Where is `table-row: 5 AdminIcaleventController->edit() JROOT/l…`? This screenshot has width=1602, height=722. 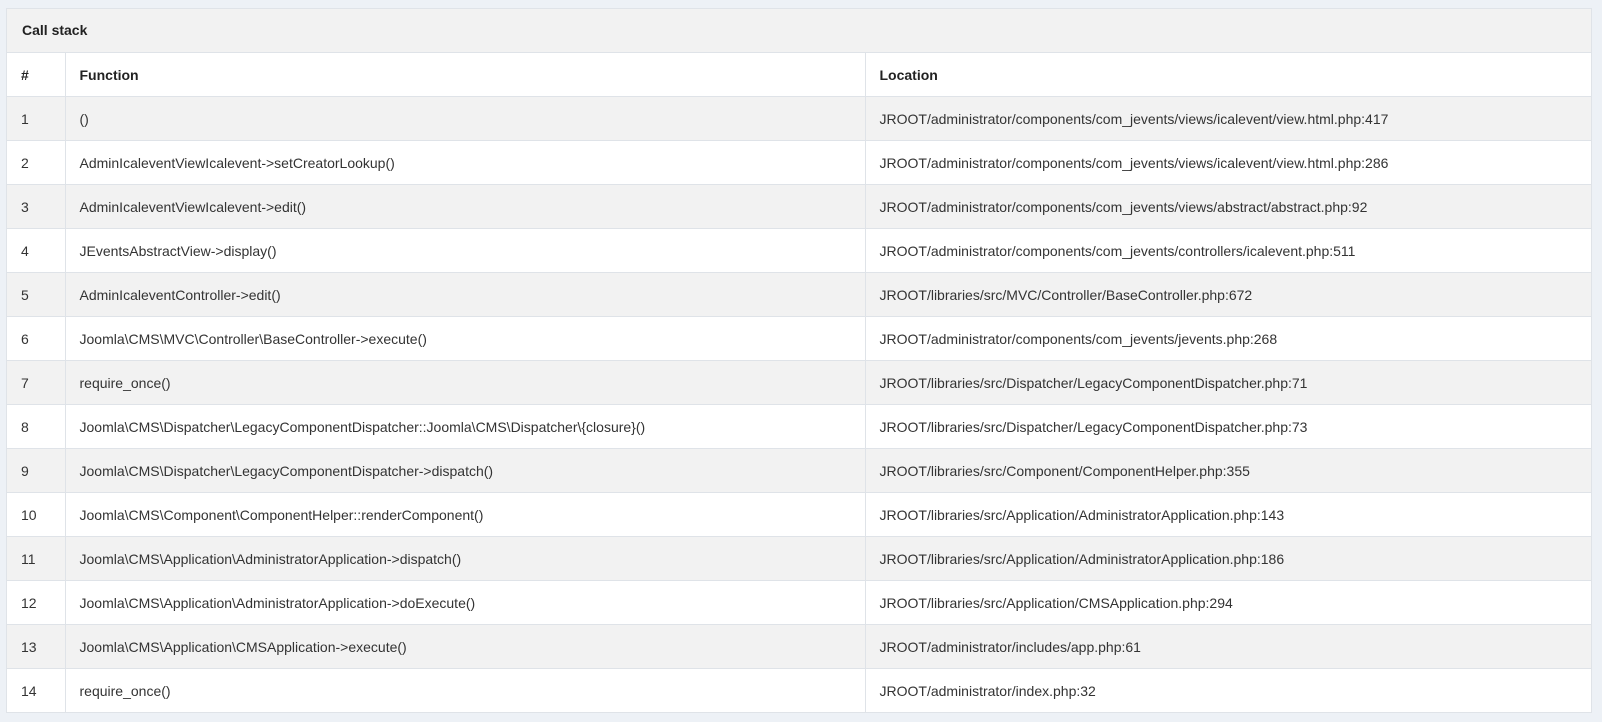
table-row: 5 AdminIcaleventController->edit() JROOT/l… is located at coordinates (799, 294).